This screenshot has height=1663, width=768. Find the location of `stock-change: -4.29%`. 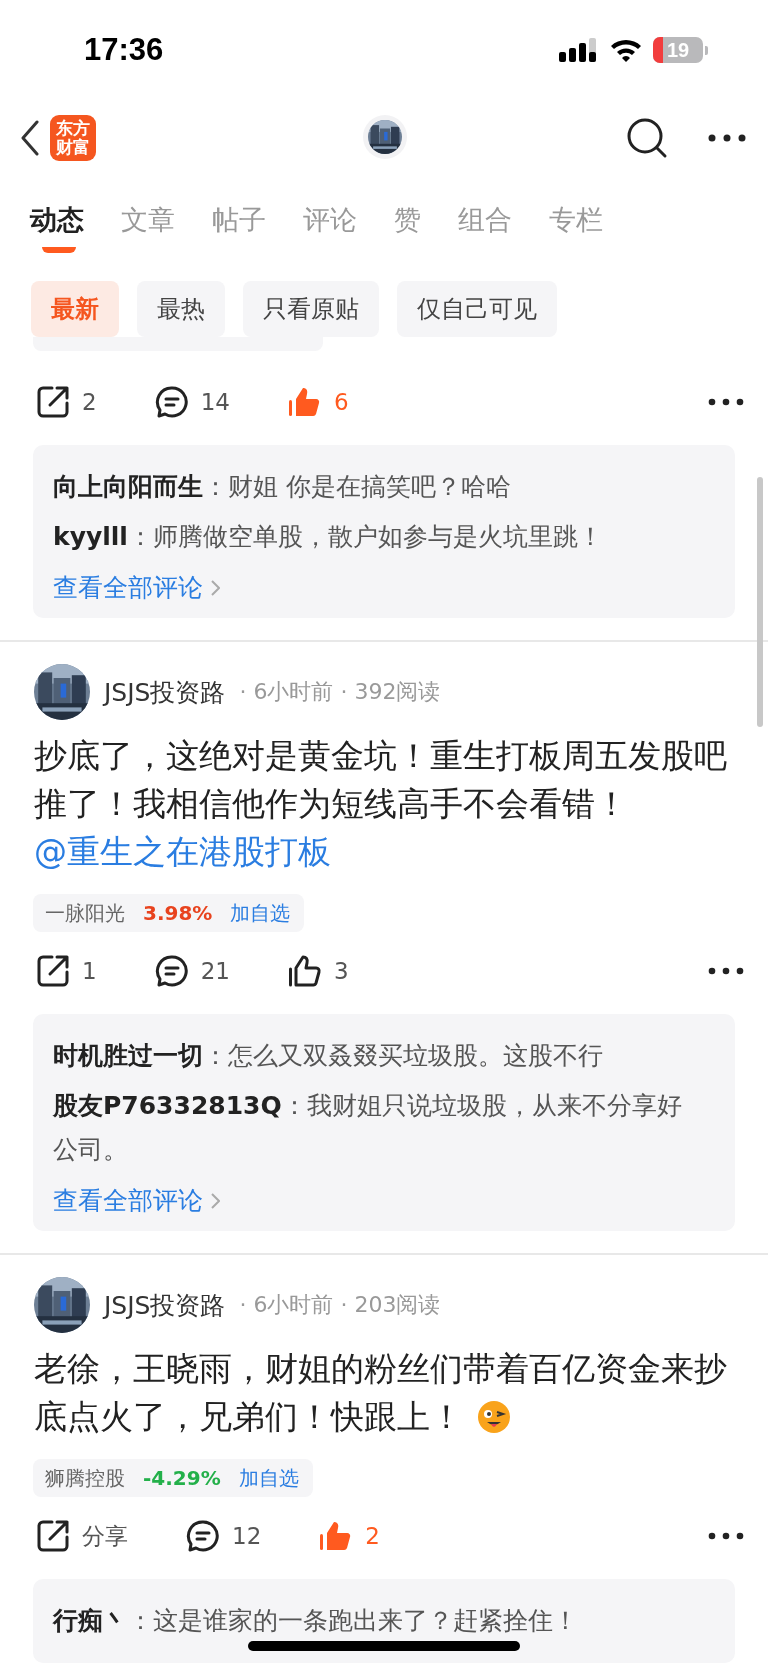

stock-change: -4.29% is located at coordinates (182, 1478).